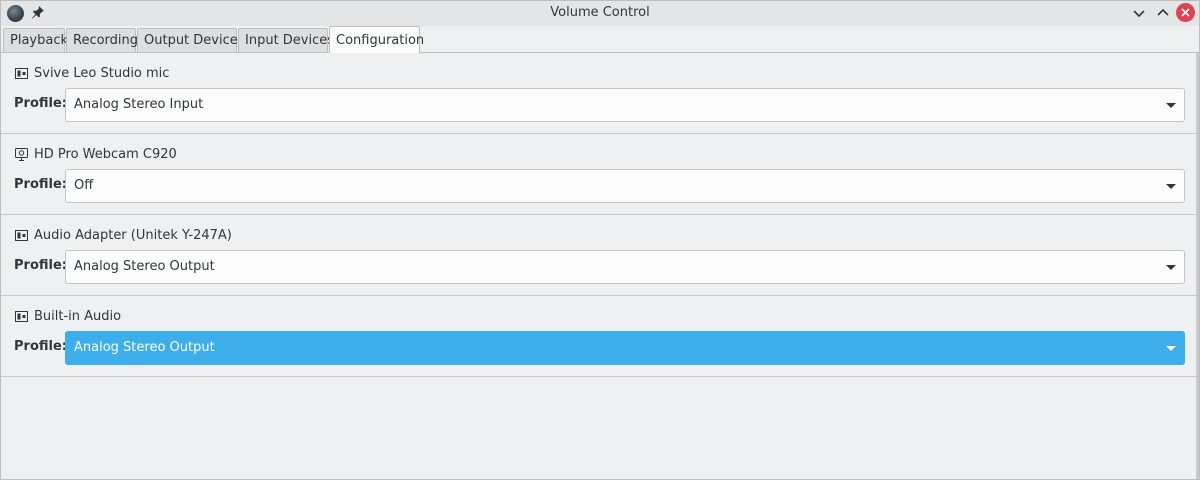 This screenshot has height=480, width=1200. I want to click on window-title: Volume Control, so click(600, 12).